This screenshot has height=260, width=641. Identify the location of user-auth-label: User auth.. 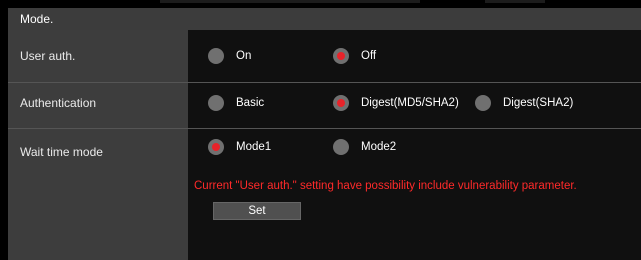
(48, 56).